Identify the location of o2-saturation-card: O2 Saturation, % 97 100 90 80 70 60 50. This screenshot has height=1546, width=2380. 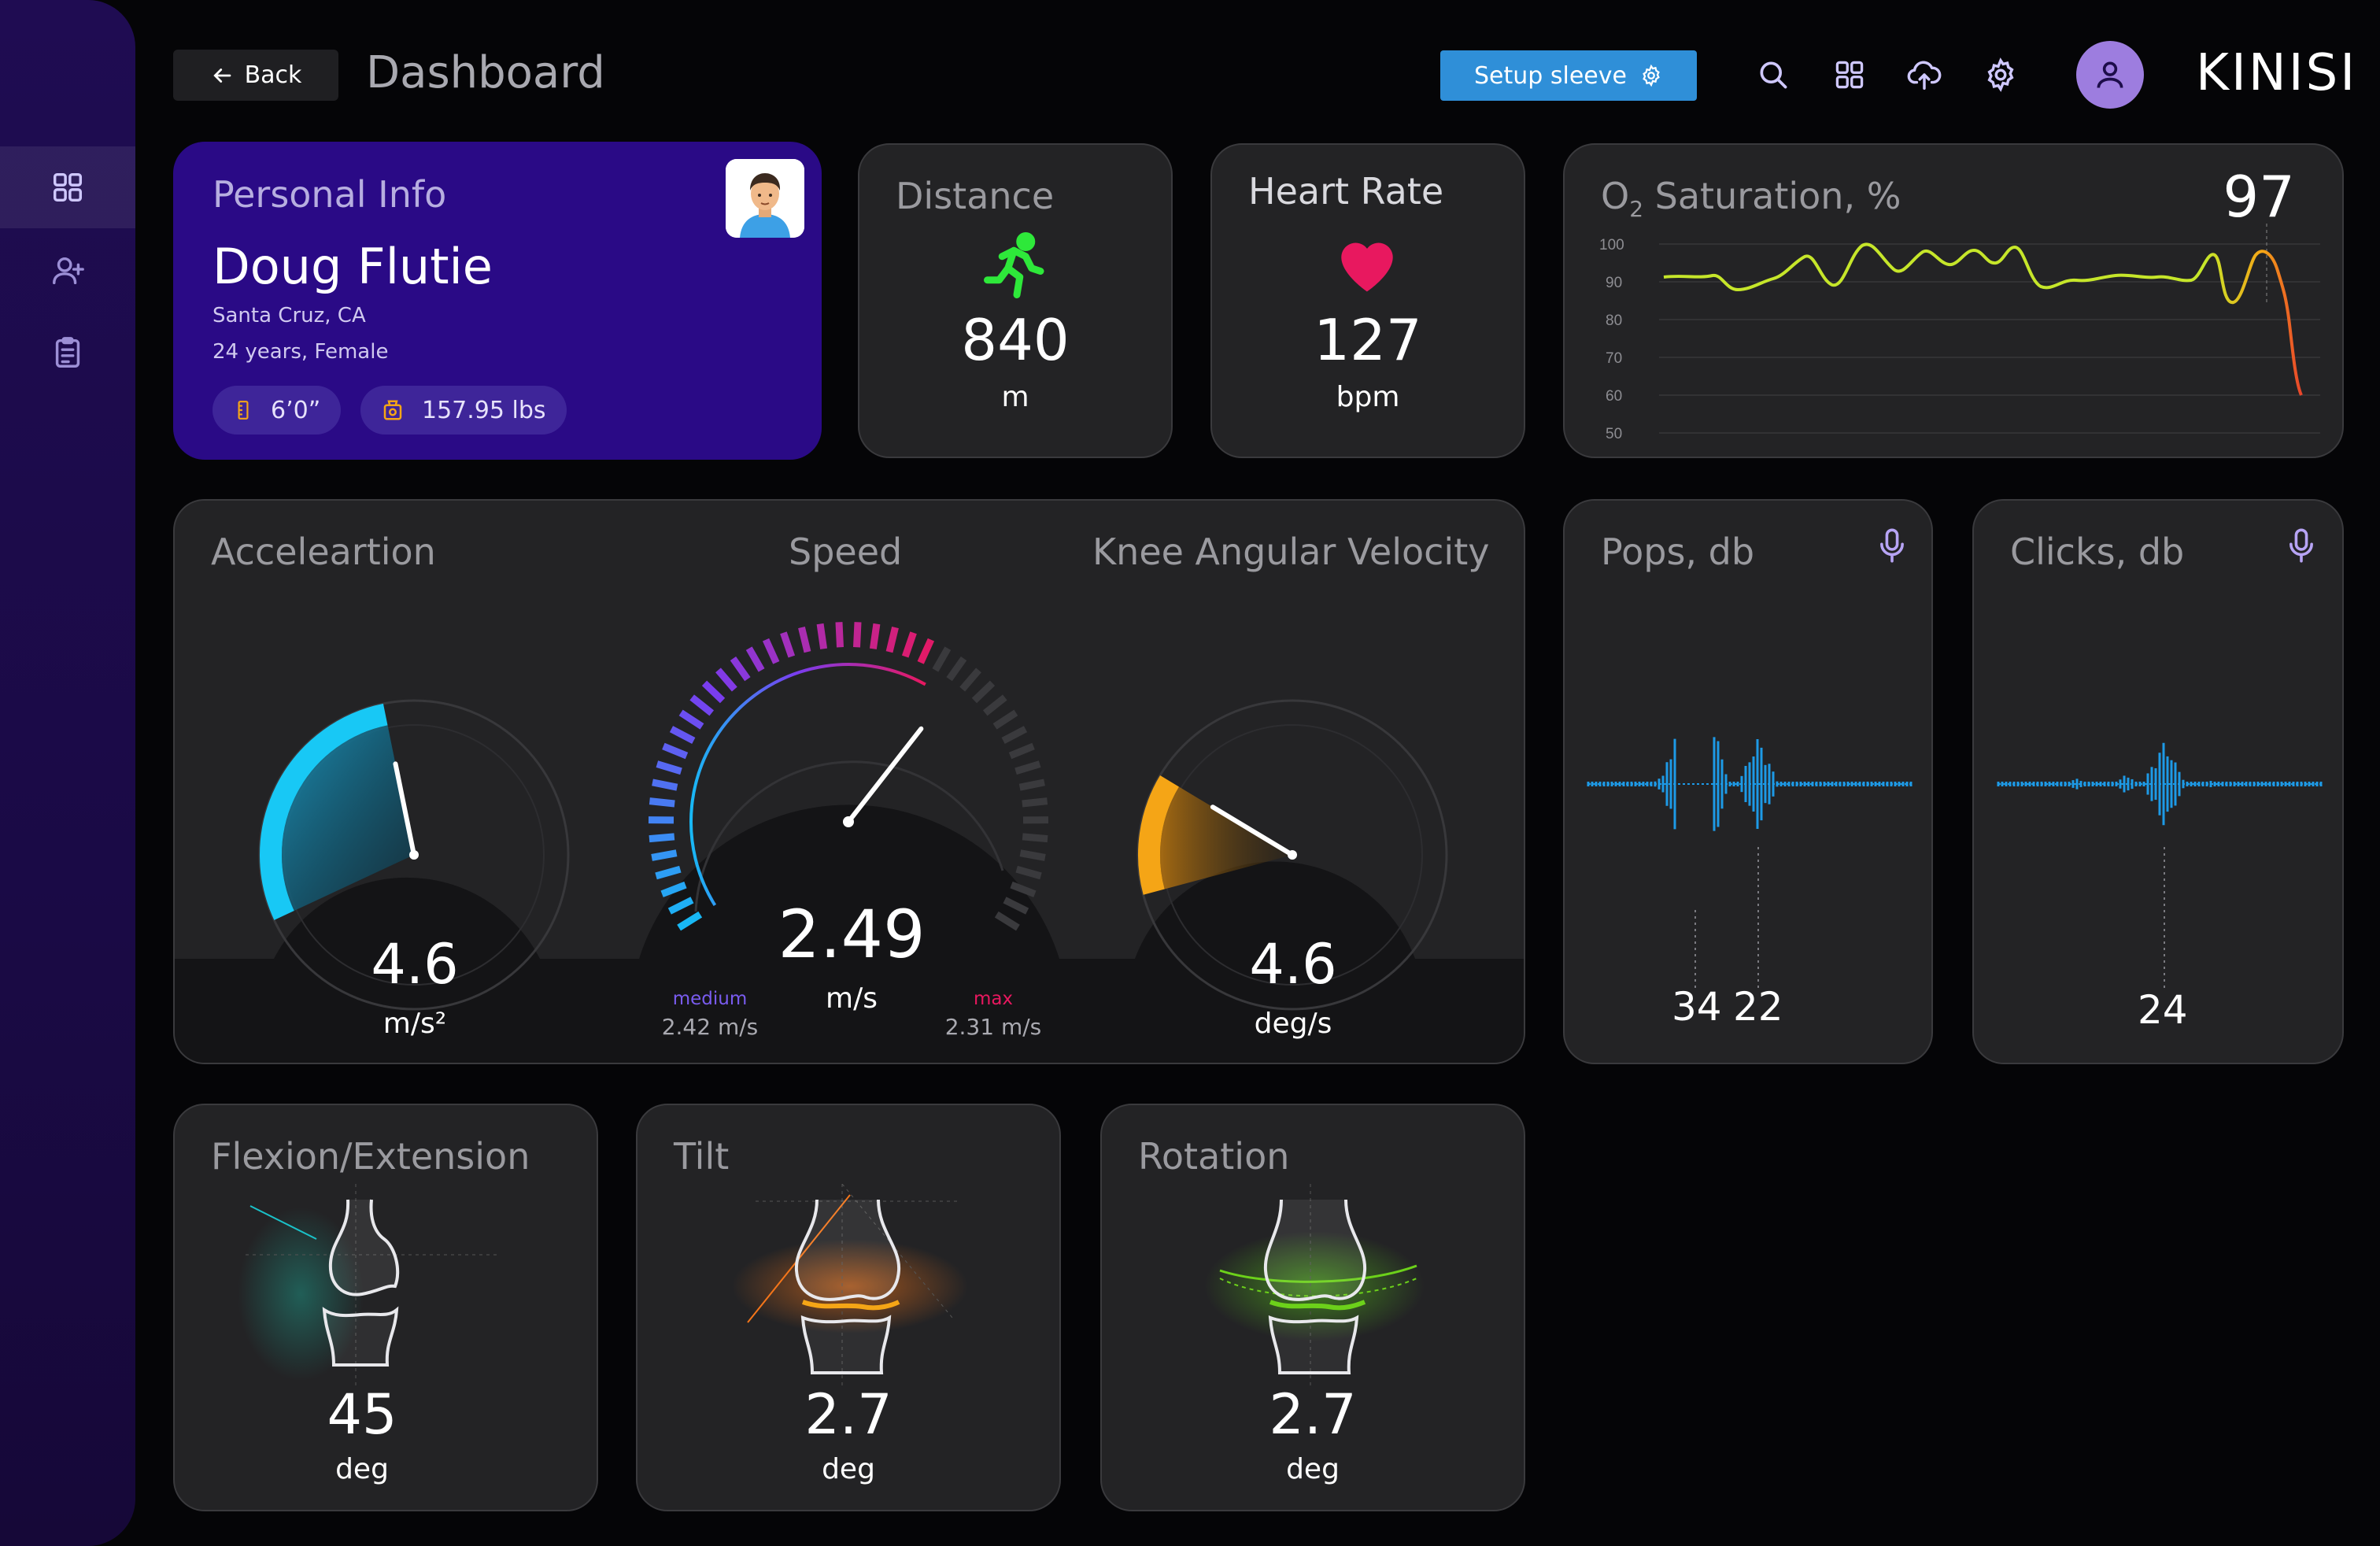
(1953, 300).